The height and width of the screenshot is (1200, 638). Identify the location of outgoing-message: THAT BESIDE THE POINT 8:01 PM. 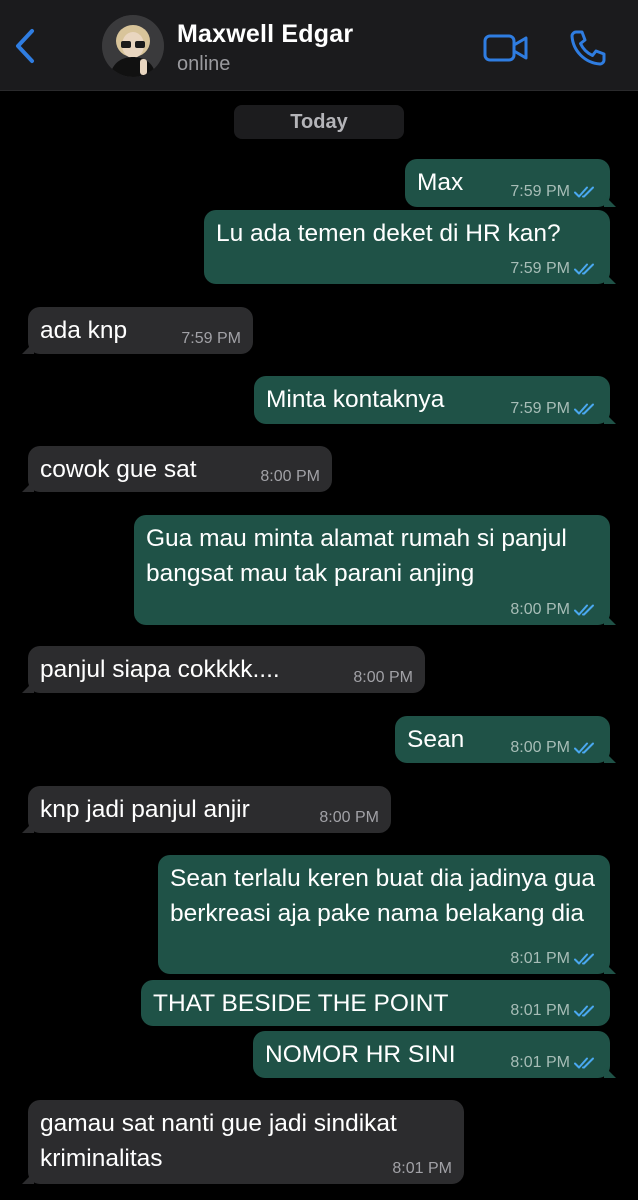
(375, 1003).